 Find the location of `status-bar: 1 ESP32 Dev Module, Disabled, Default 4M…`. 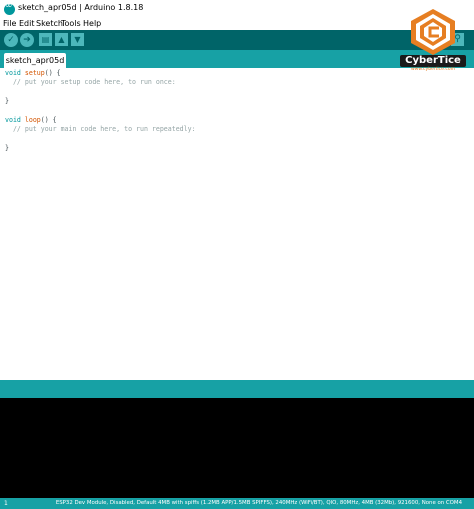

status-bar: 1 ESP32 Dev Module, Disabled, Default 4M… is located at coordinates (237, 503).